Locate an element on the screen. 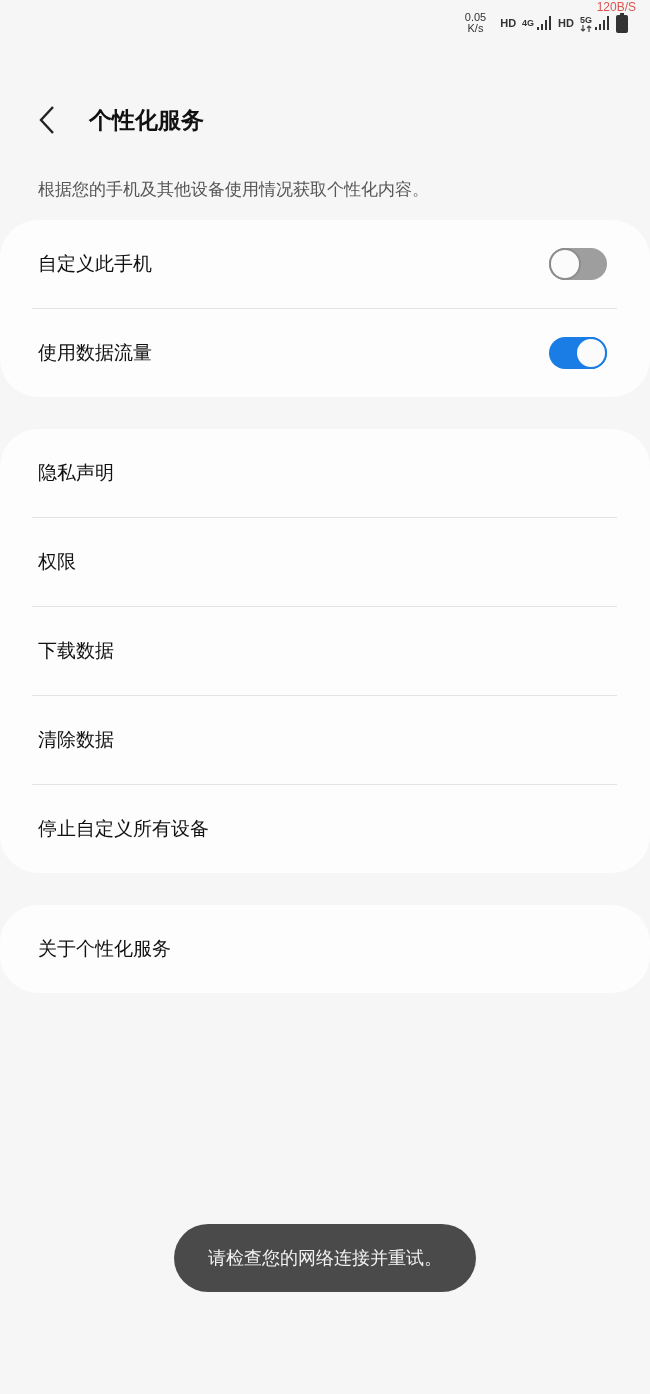 Image resolution: width=650 pixels, height=1394 pixels. settings-item: 停止自定义所有设备 is located at coordinates (325, 829).